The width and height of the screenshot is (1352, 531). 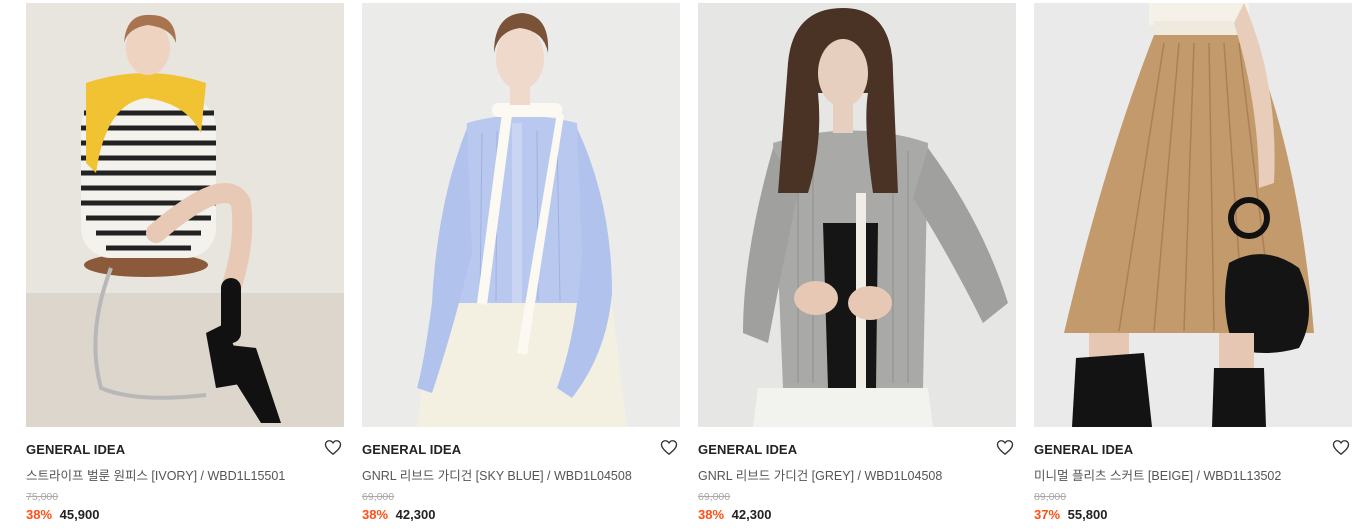 I want to click on product-name: 미니멀 플리츠 스커트 [BEIGE] / WBD1L13502, so click(x=1157, y=474).